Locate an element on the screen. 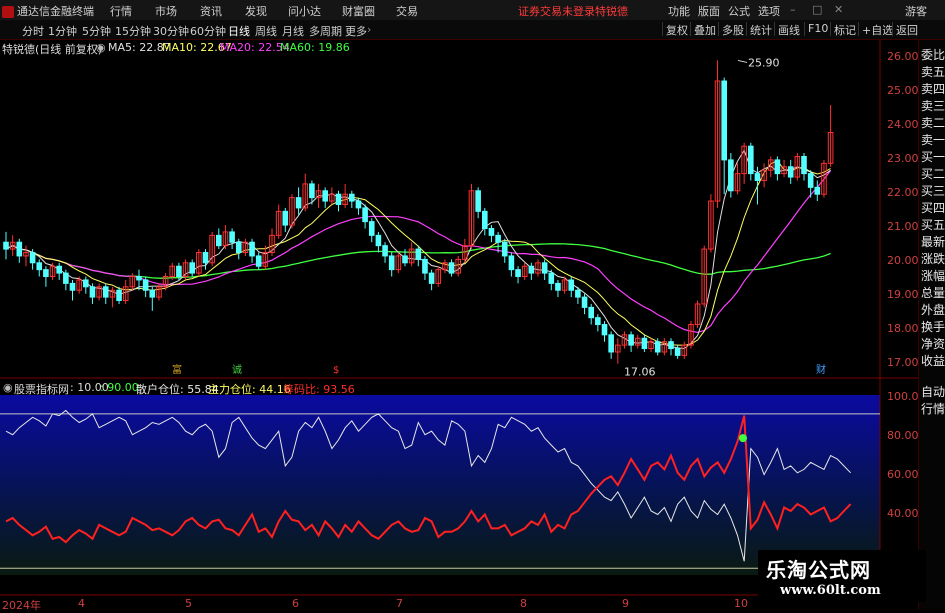 The width and height of the screenshot is (945, 613). sidebar-item: 净资 is located at coordinates (933, 344).